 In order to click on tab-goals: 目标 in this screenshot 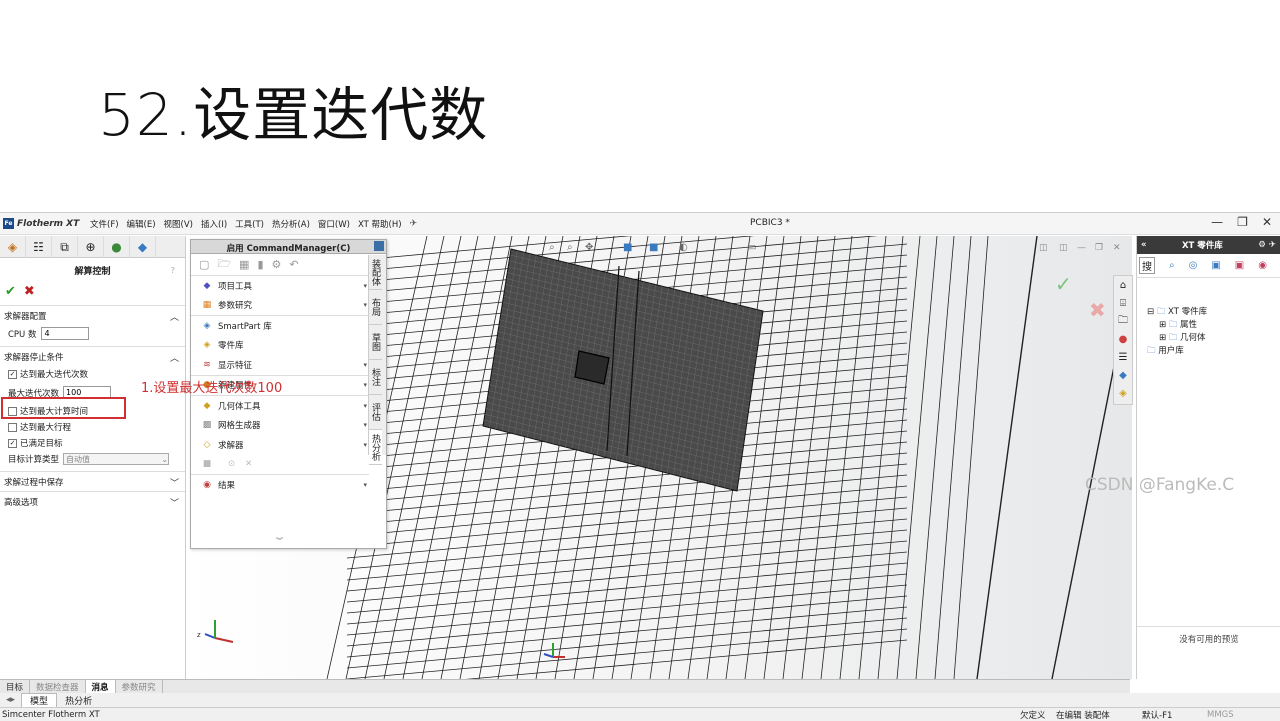, I will do `click(15, 686)`.